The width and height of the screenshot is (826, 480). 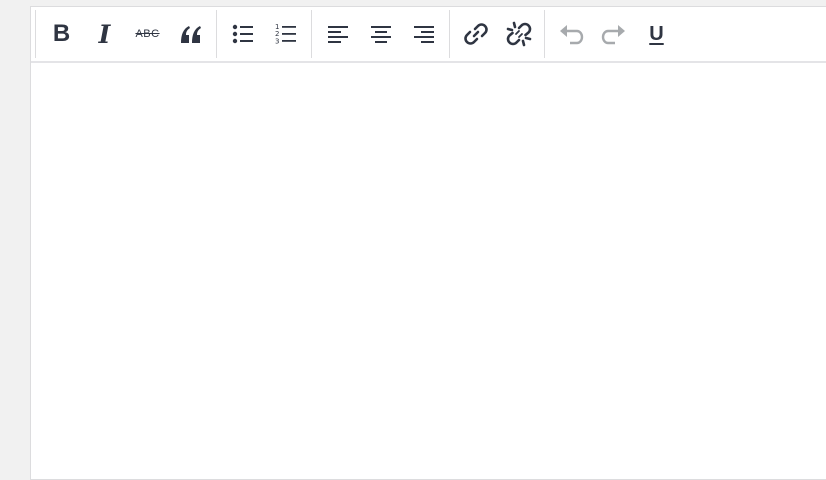 I want to click on remove-link-button, so click(x=519, y=34).